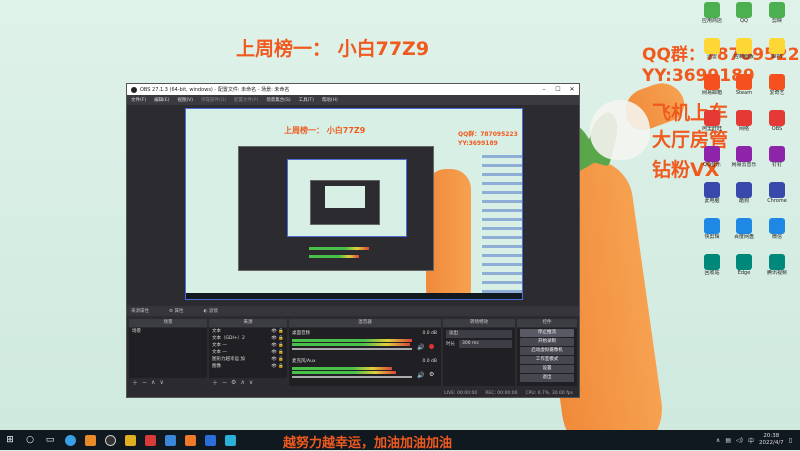 This screenshot has height=451, width=800. What do you see at coordinates (712, 18) in the screenshot?
I see `desktop-icon: 应用商店` at bounding box center [712, 18].